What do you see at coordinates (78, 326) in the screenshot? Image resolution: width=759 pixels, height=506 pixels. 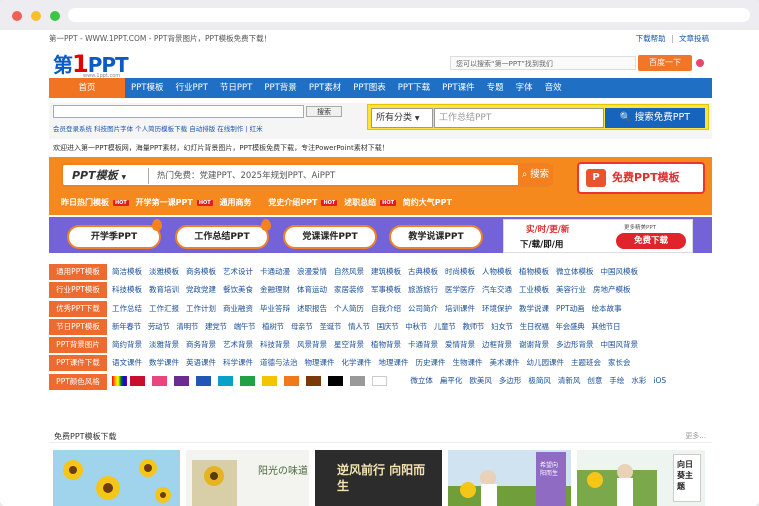 I see `category-label: 节日PPT模板` at bounding box center [78, 326].